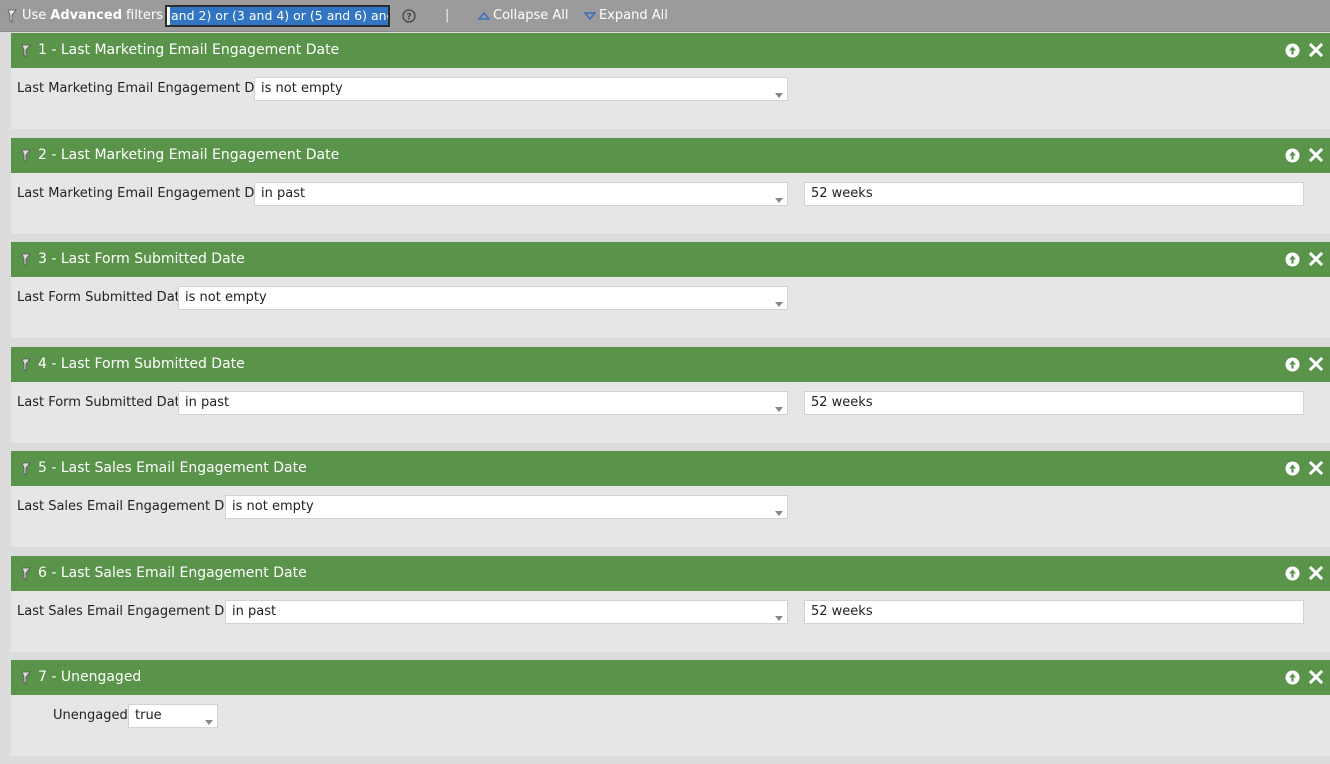 The height and width of the screenshot is (764, 1330). Describe the element at coordinates (189, 50) in the screenshot. I see `filter-title: 1 - Last Marketing Email Engagement Date` at that location.